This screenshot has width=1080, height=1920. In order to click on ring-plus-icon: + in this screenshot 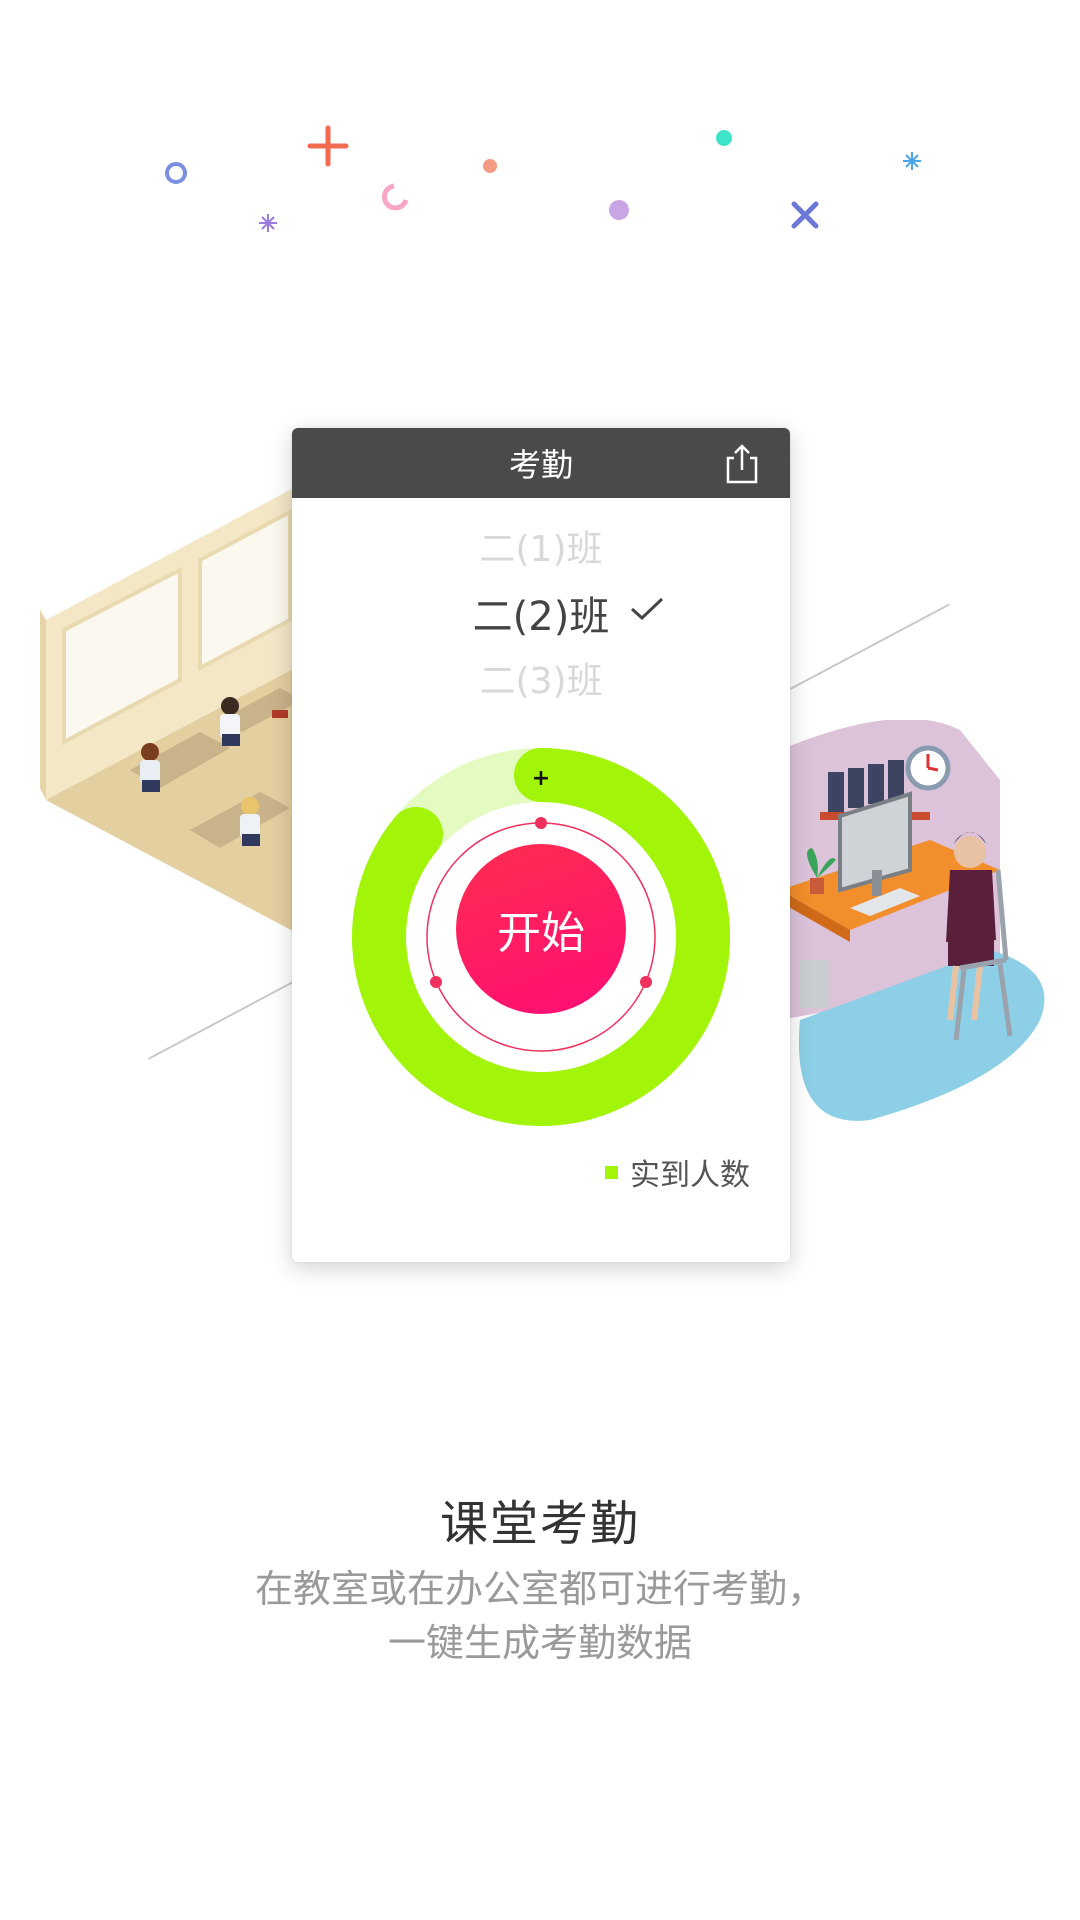, I will do `click(541, 778)`.